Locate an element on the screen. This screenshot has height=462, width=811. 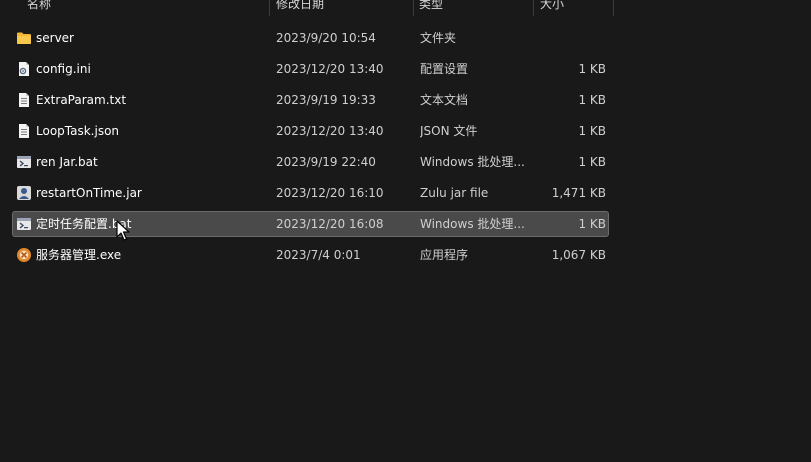
file-row: ExtraParam.txt 2023/9/19 19:33 文本文档 1 KB is located at coordinates (310, 100).